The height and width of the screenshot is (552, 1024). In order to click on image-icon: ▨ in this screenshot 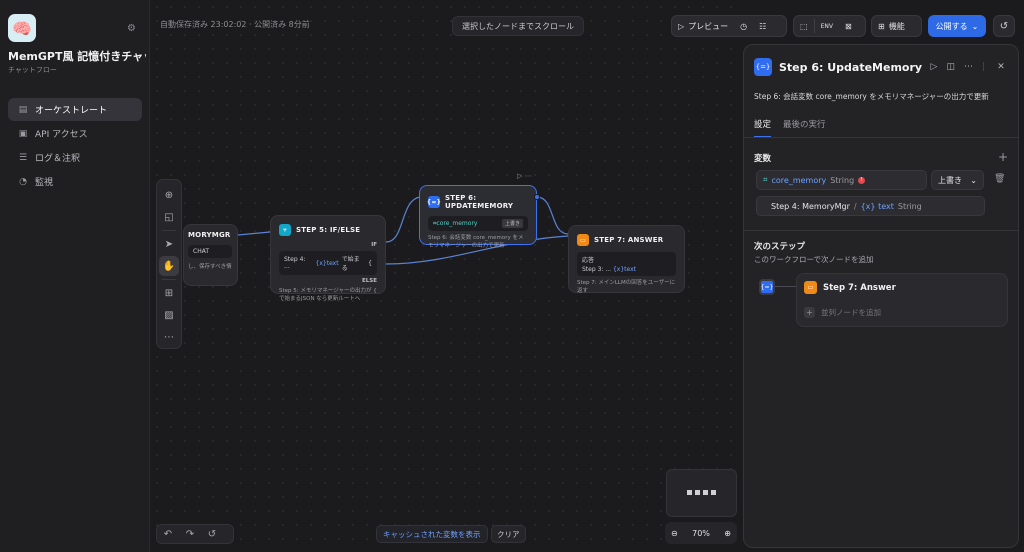, I will do `click(169, 315)`.